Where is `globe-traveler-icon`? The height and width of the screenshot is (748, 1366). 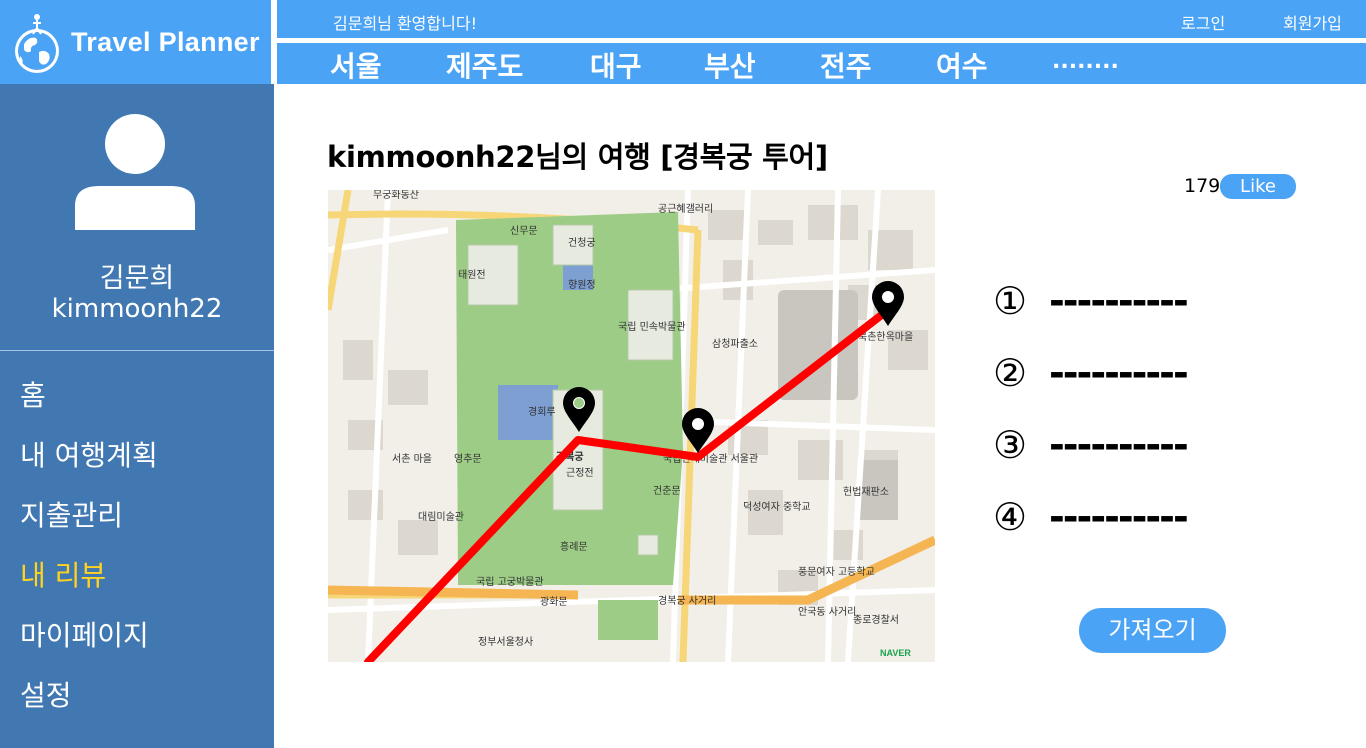
globe-traveler-icon is located at coordinates (37, 43).